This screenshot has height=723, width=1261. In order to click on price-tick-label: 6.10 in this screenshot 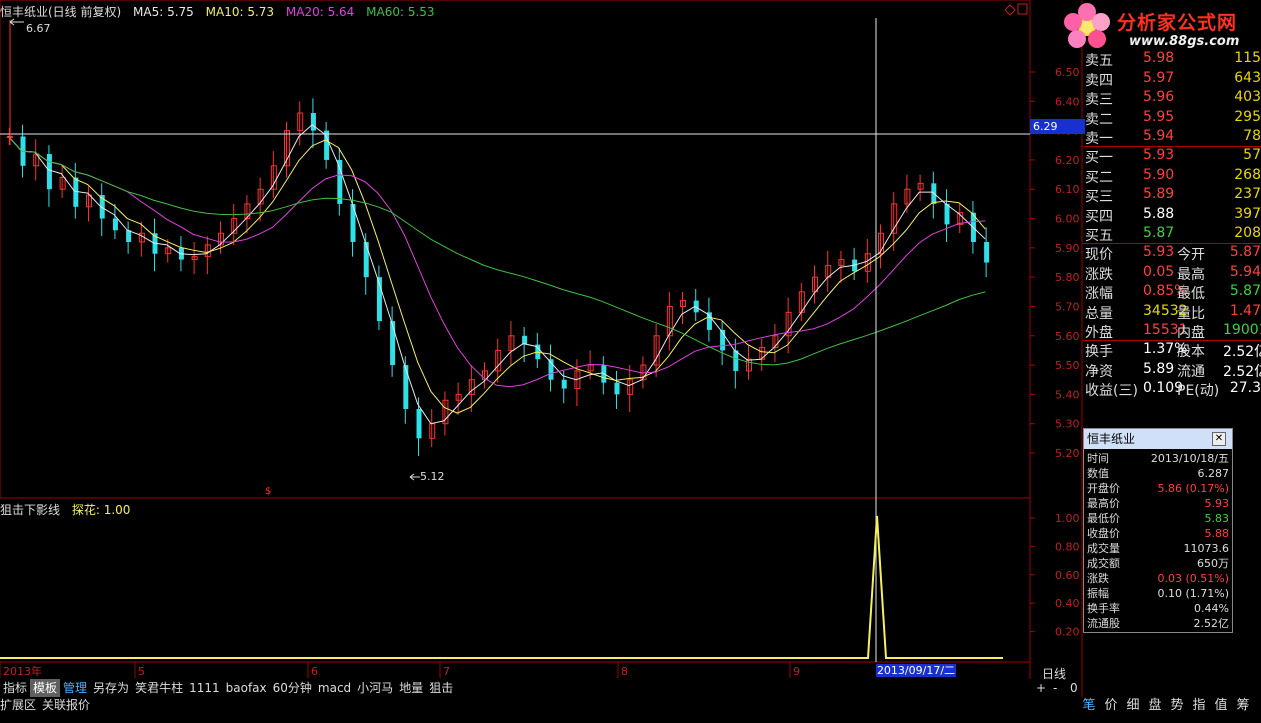, I will do `click(1067, 189)`.